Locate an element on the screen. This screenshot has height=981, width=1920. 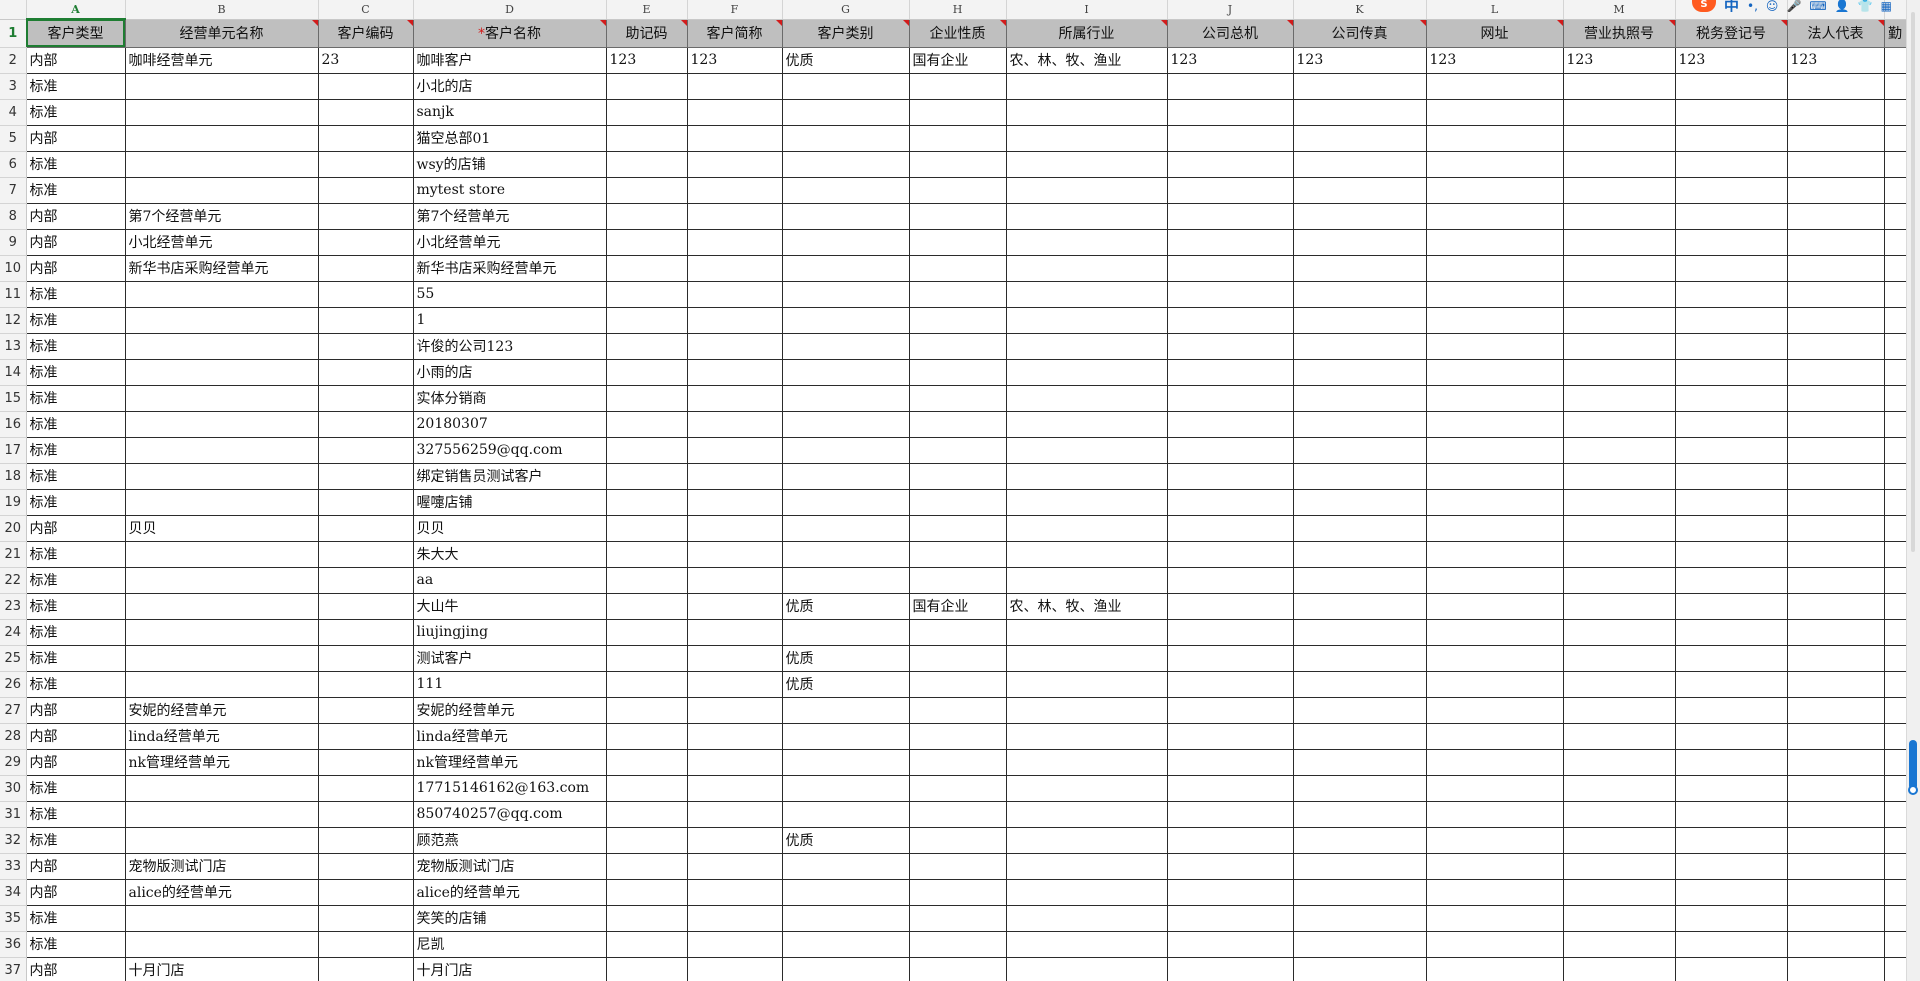
grid-cell: 111 is located at coordinates (510, 684).